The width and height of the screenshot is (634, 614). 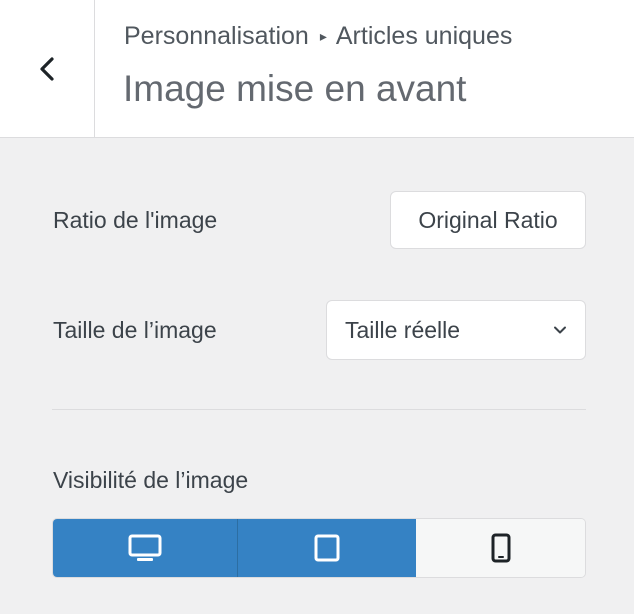 I want to click on back-button, so click(x=47, y=68).